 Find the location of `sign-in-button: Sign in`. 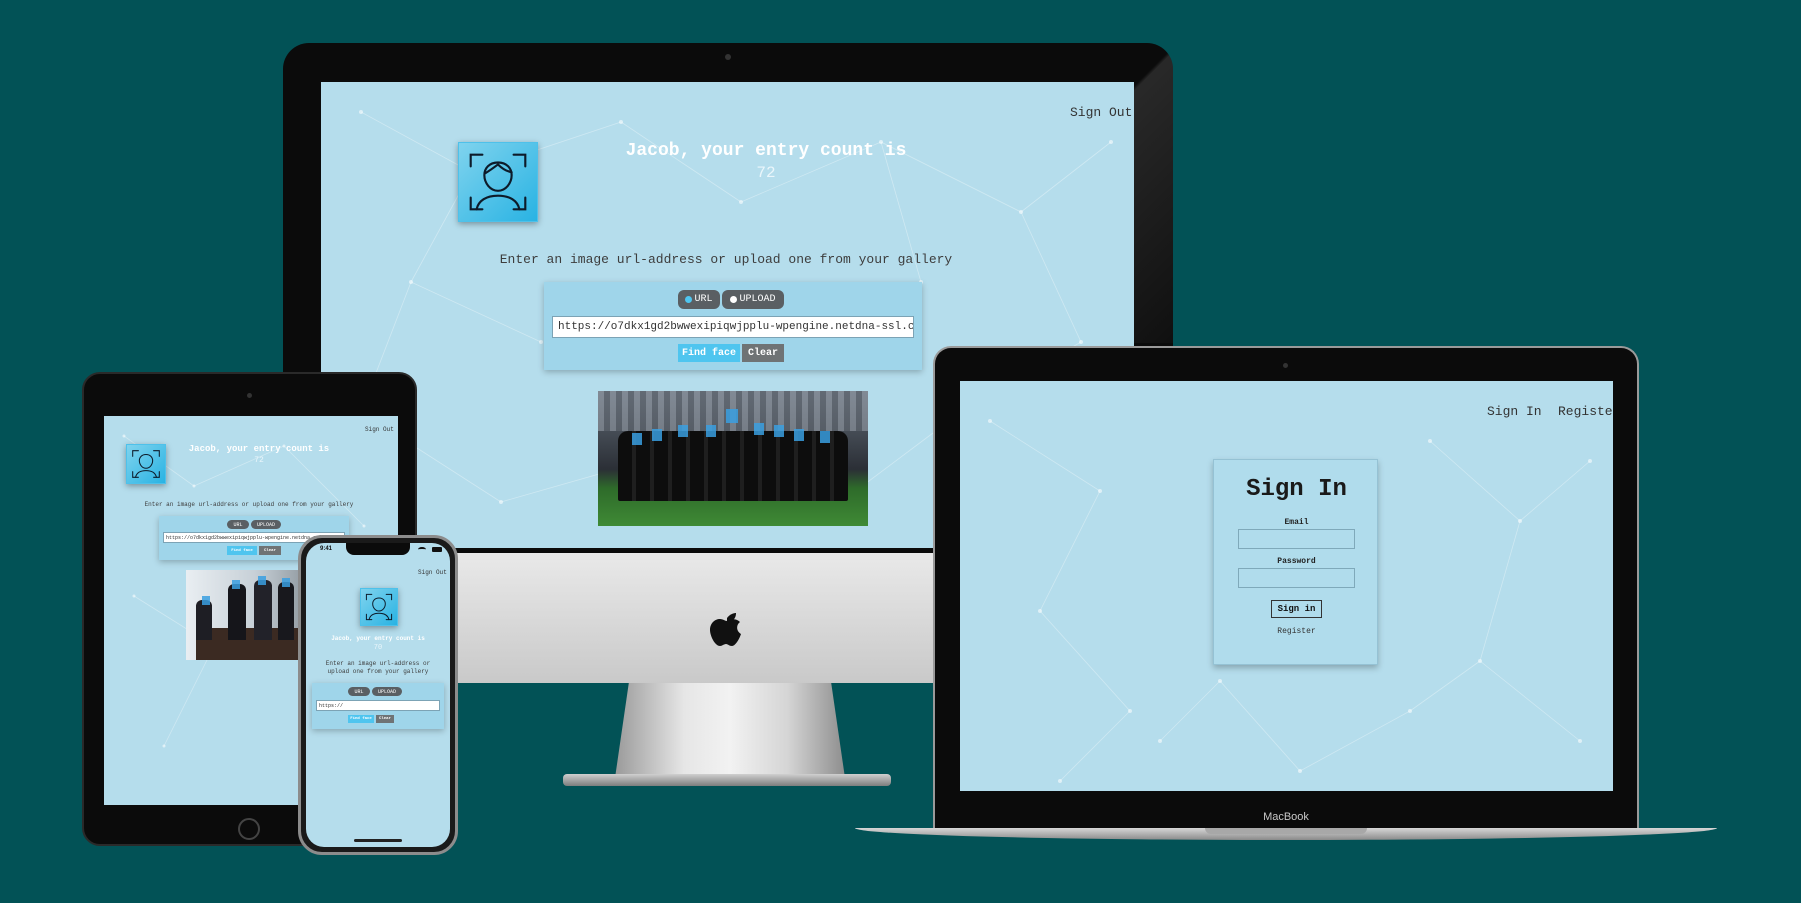

sign-in-button: Sign in is located at coordinates (1296, 609).